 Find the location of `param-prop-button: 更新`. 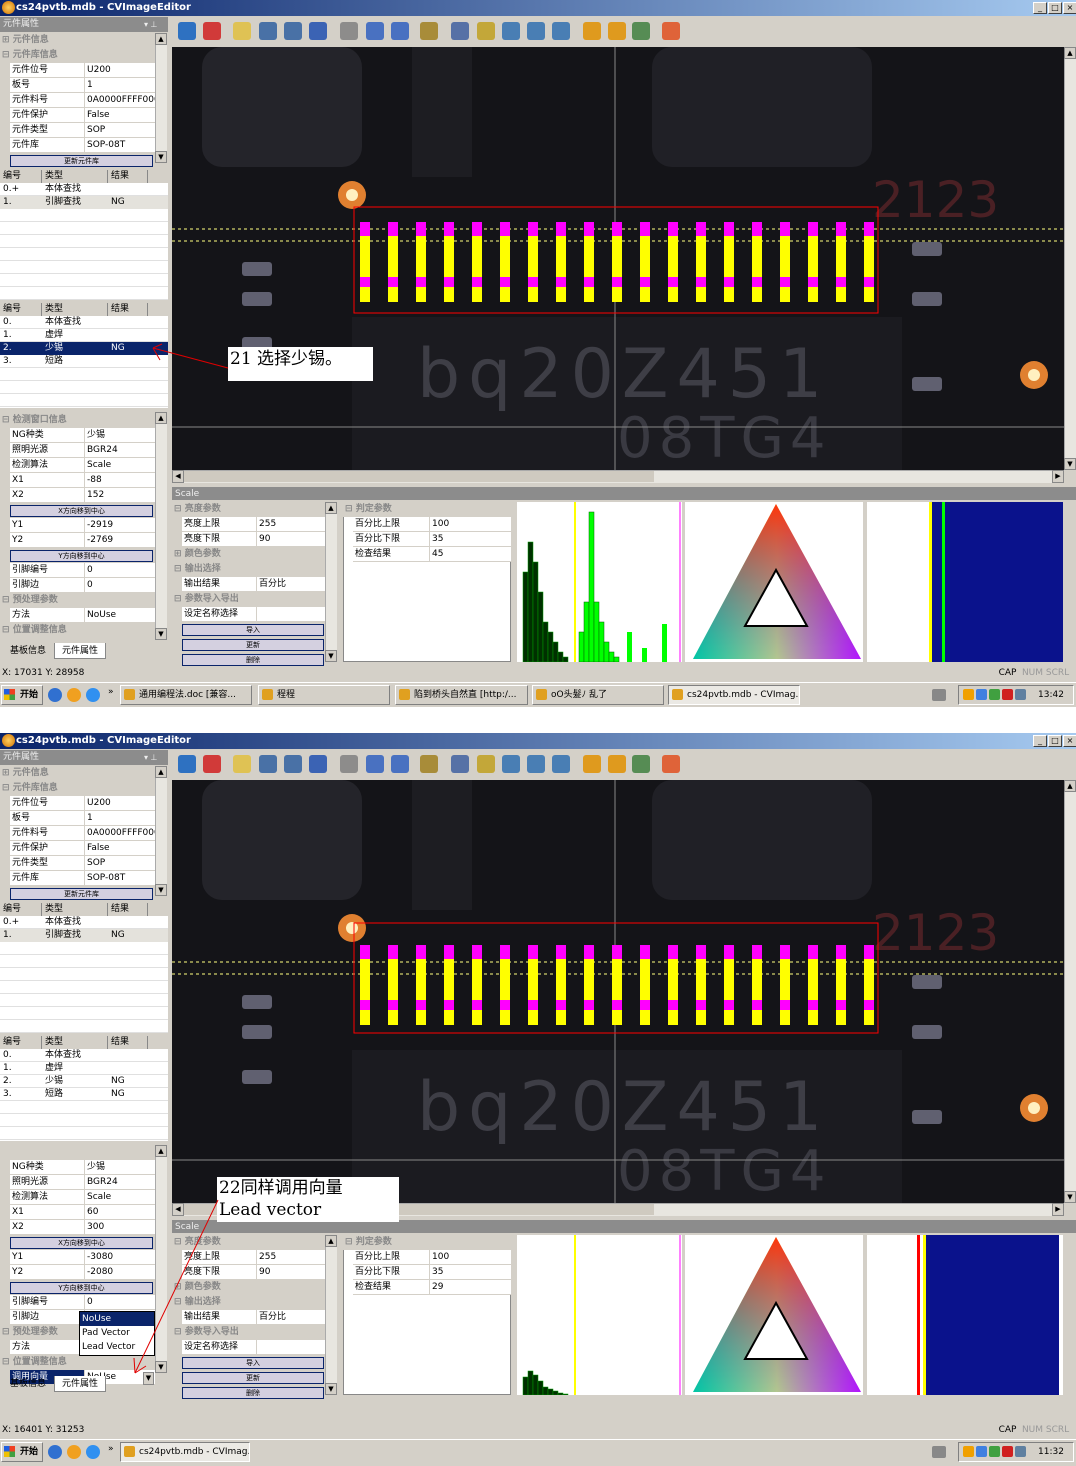

param-prop-button: 更新 is located at coordinates (253, 645).